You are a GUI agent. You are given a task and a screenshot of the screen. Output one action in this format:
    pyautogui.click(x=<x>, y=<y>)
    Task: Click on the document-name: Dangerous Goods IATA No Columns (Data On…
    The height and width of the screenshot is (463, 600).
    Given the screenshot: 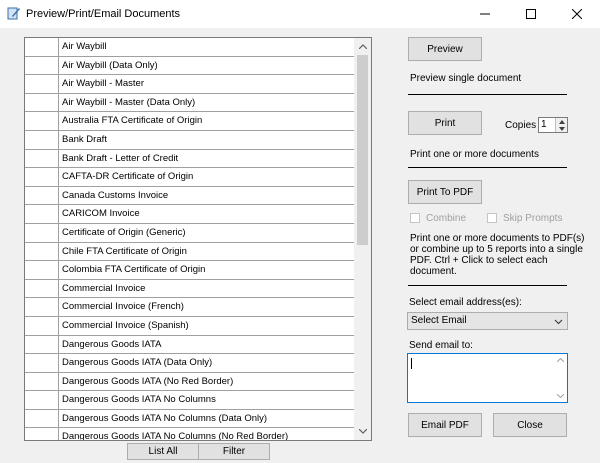 What is the action you would take?
    pyautogui.click(x=206, y=419)
    